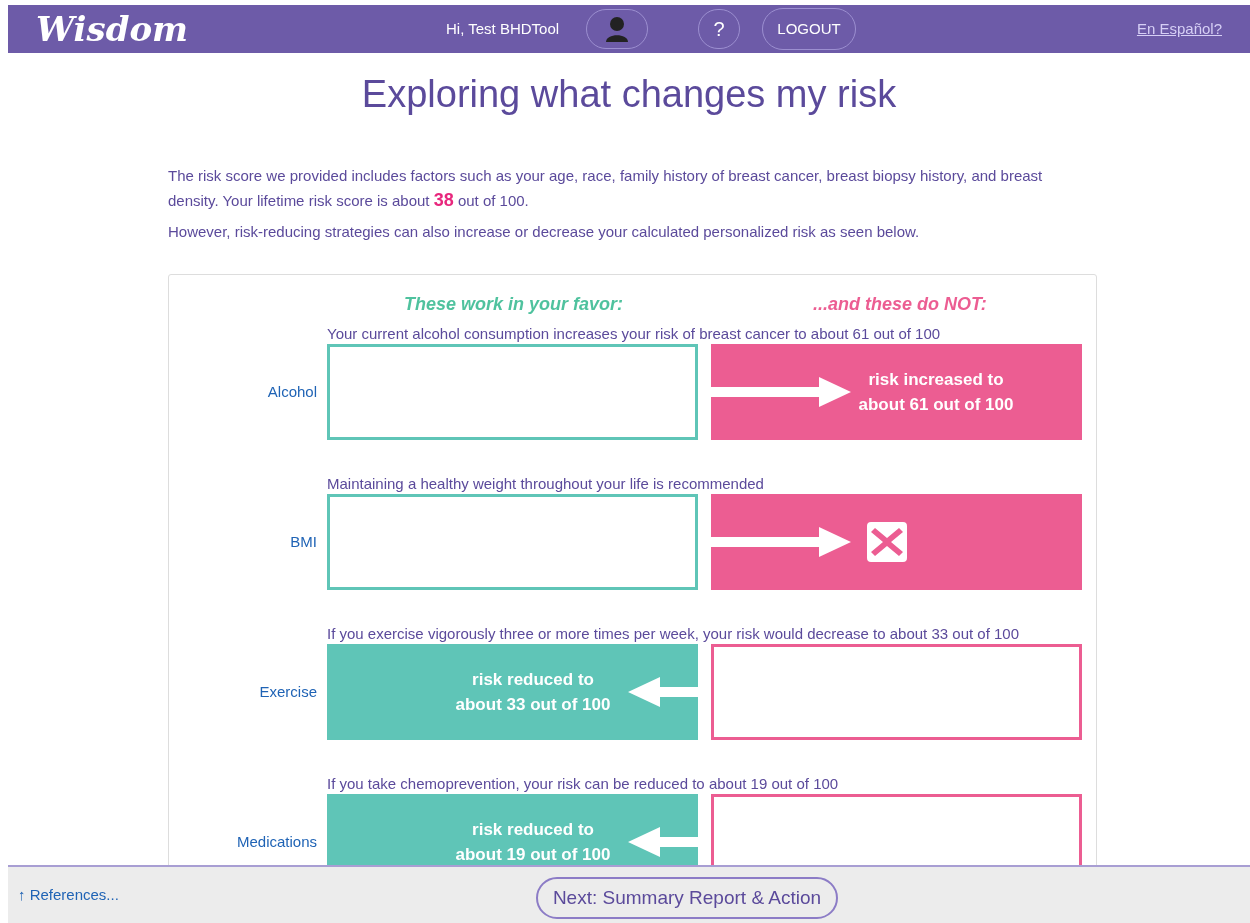 Image resolution: width=1250 pixels, height=923 pixels. What do you see at coordinates (887, 542) in the screenshot?
I see `cross-icon` at bounding box center [887, 542].